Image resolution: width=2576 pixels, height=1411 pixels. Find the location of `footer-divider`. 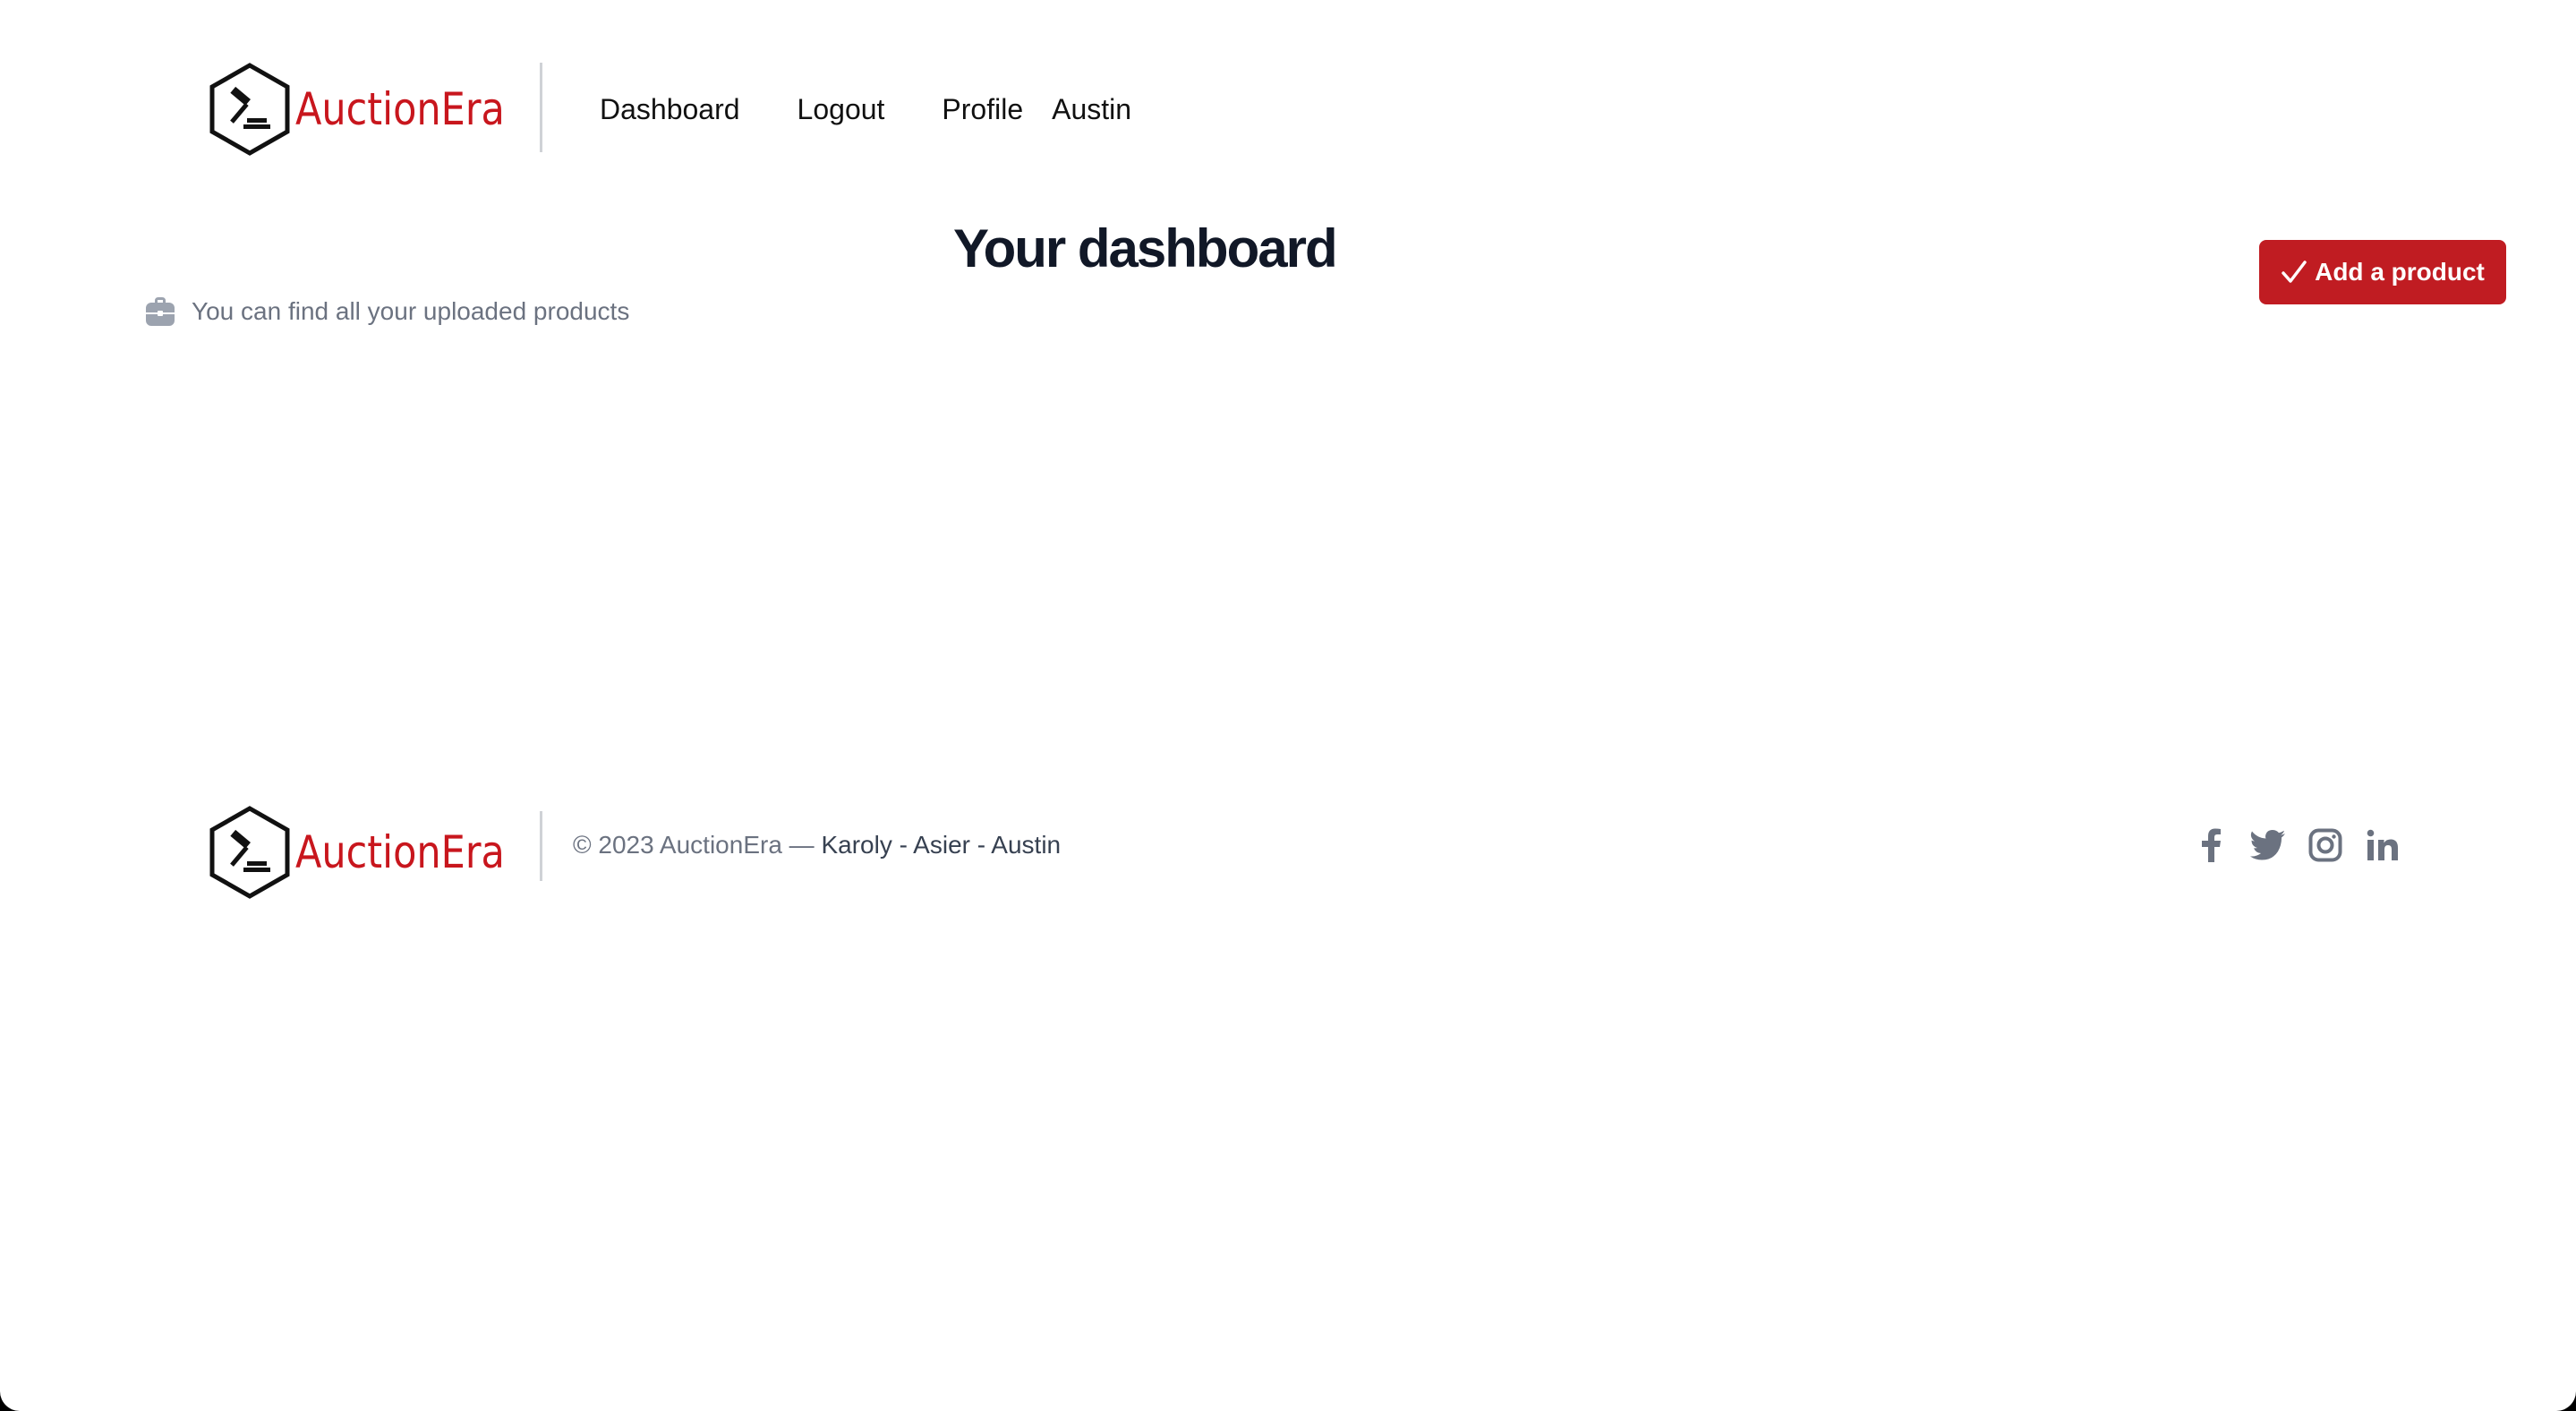

footer-divider is located at coordinates (541, 846).